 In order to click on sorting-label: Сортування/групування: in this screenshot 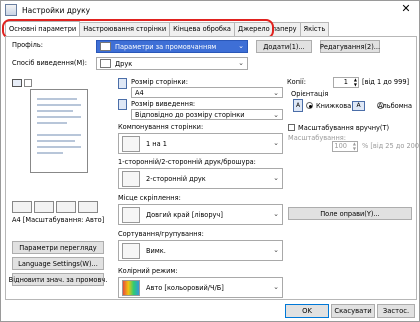, I will do `click(161, 234)`.